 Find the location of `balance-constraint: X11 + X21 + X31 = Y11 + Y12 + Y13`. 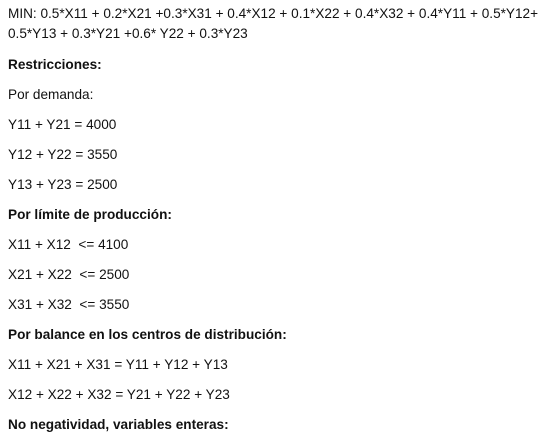

balance-constraint: X11 + X21 + X31 = Y11 + Y12 + Y13 is located at coordinates (118, 364).